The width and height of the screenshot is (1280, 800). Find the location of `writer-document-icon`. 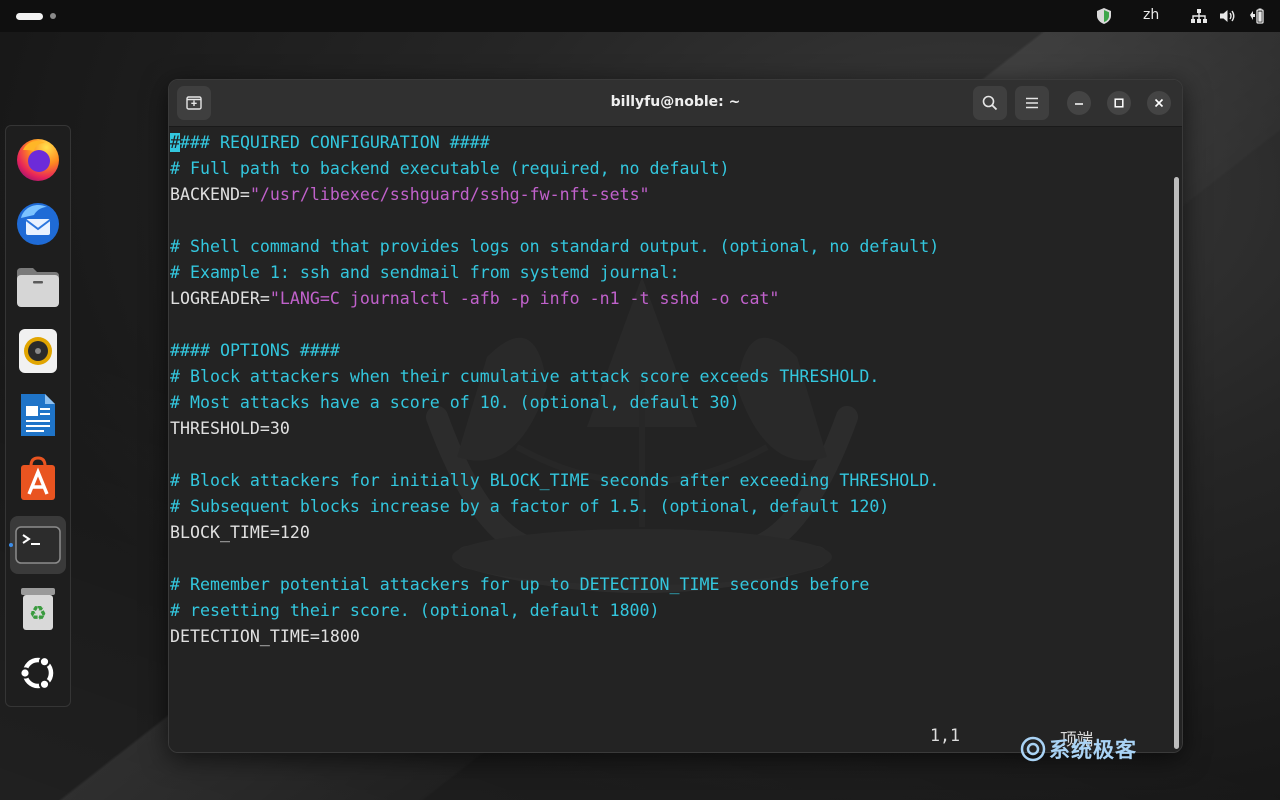

writer-document-icon is located at coordinates (38, 415).